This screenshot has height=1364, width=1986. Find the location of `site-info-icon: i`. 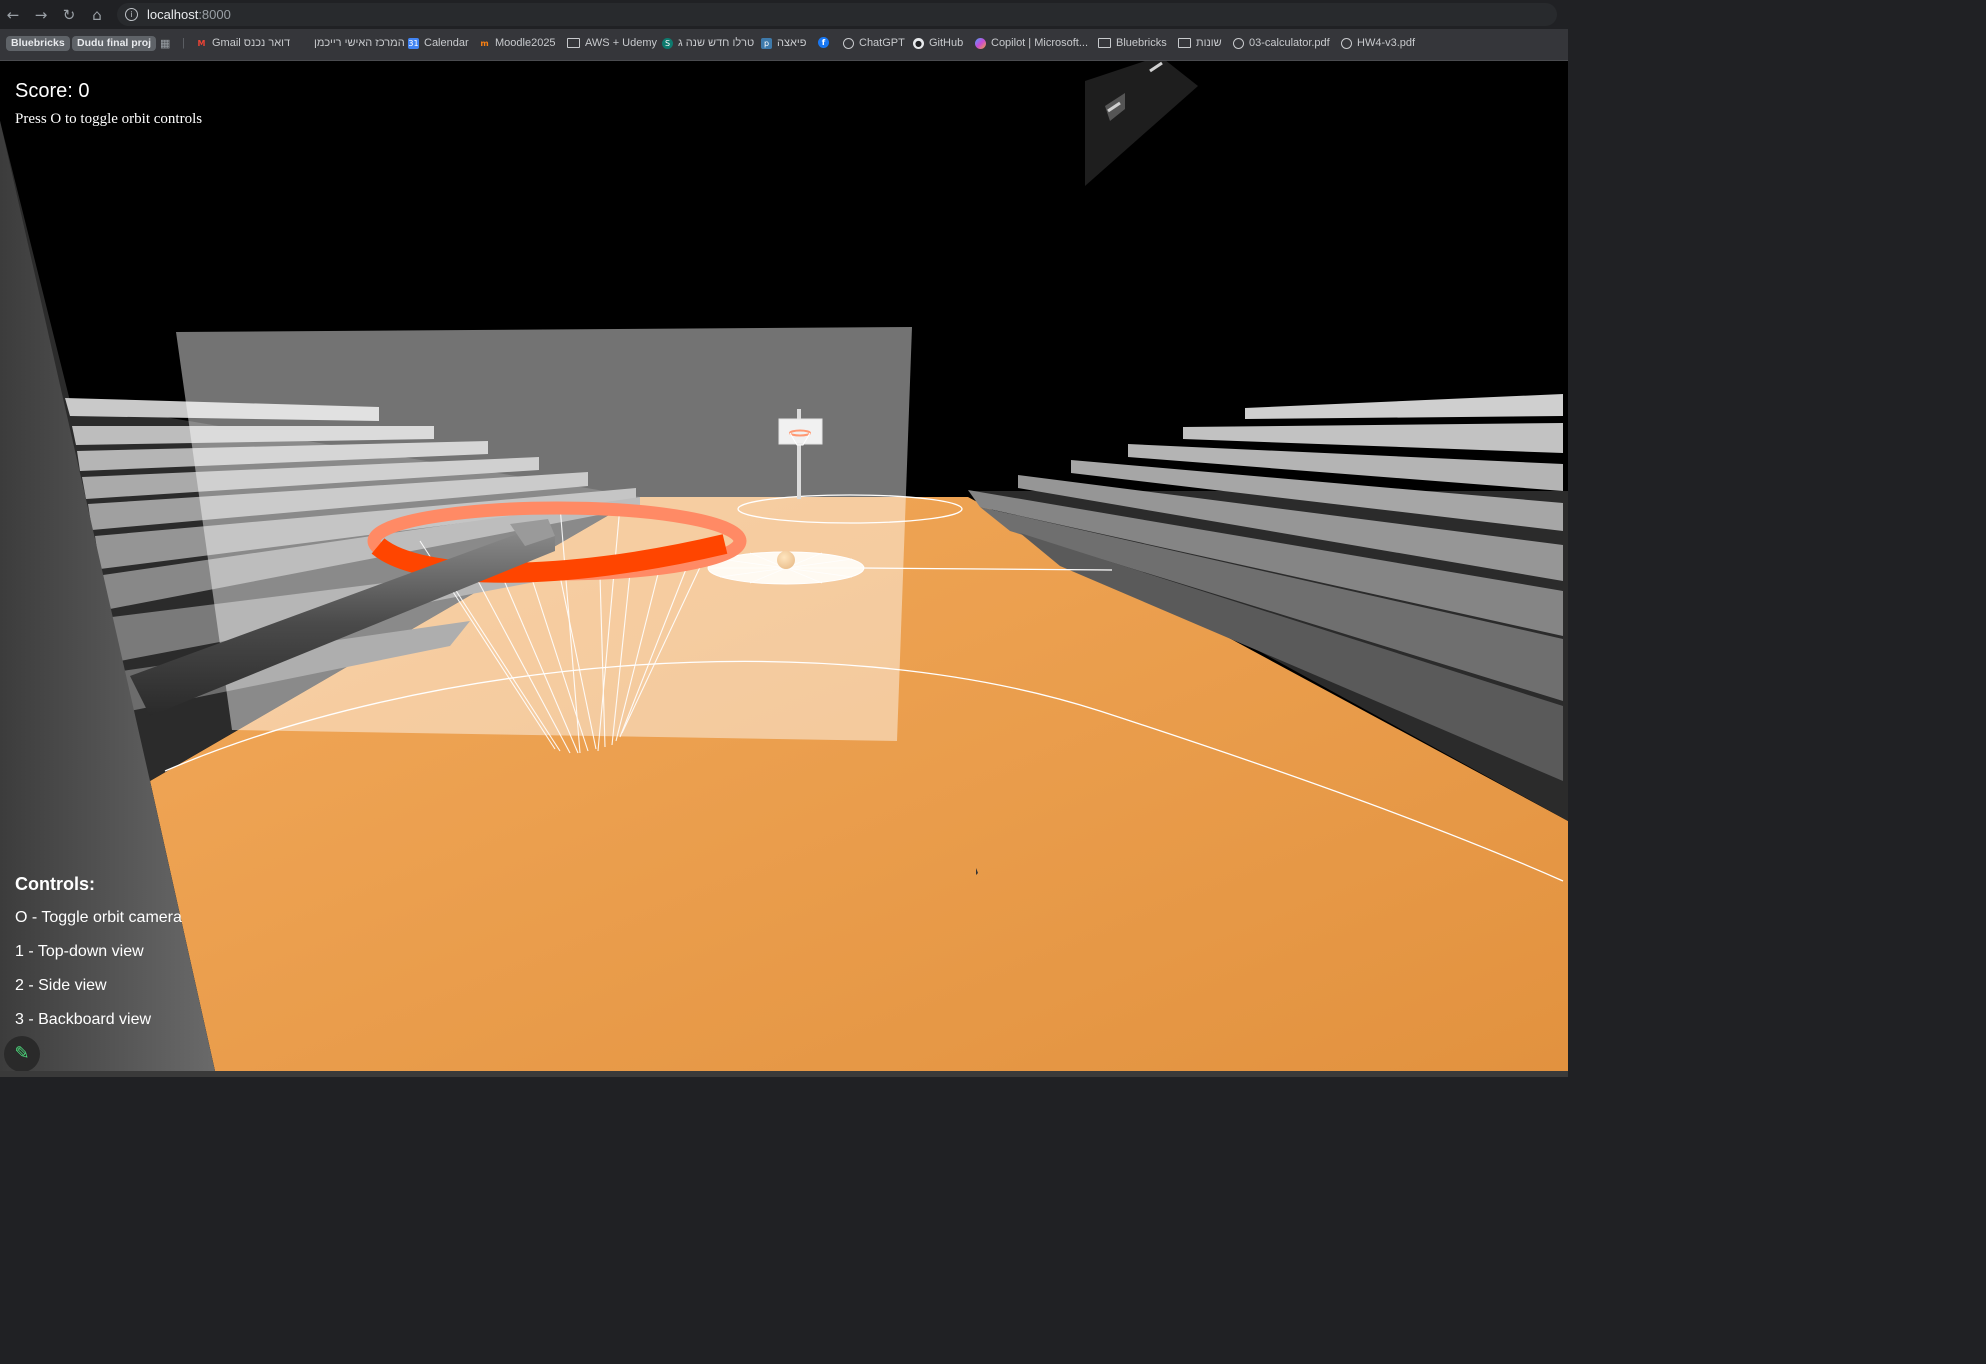

site-info-icon: i is located at coordinates (131, 14).